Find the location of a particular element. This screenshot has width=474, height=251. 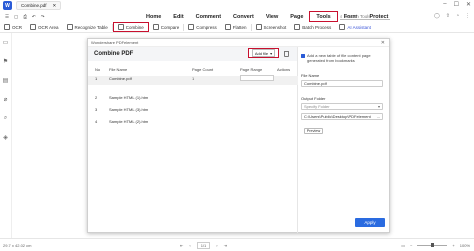

tool-compress: Compress is located at coordinates (202, 27).